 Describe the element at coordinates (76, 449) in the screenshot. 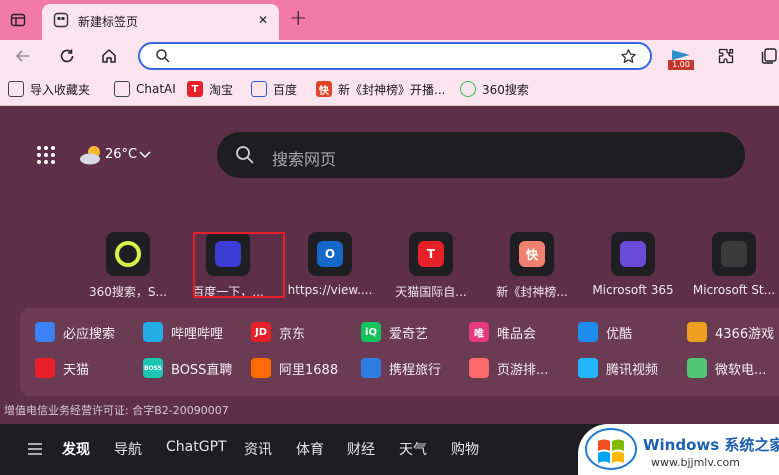

I see `bottom-nav-item: 发现` at that location.